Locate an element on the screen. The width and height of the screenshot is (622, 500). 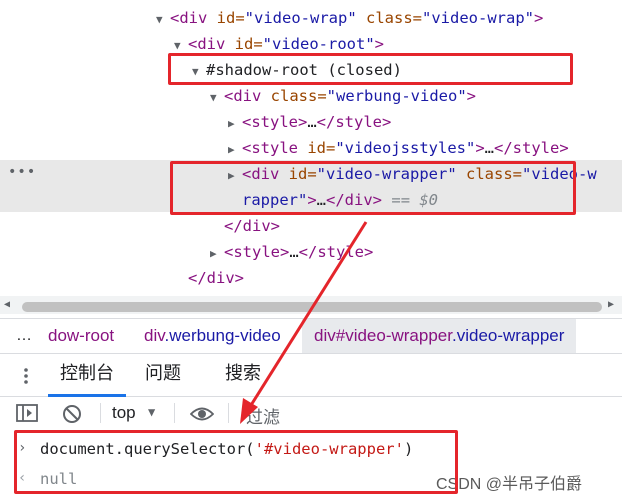
eye-icon is located at coordinates (202, 414).